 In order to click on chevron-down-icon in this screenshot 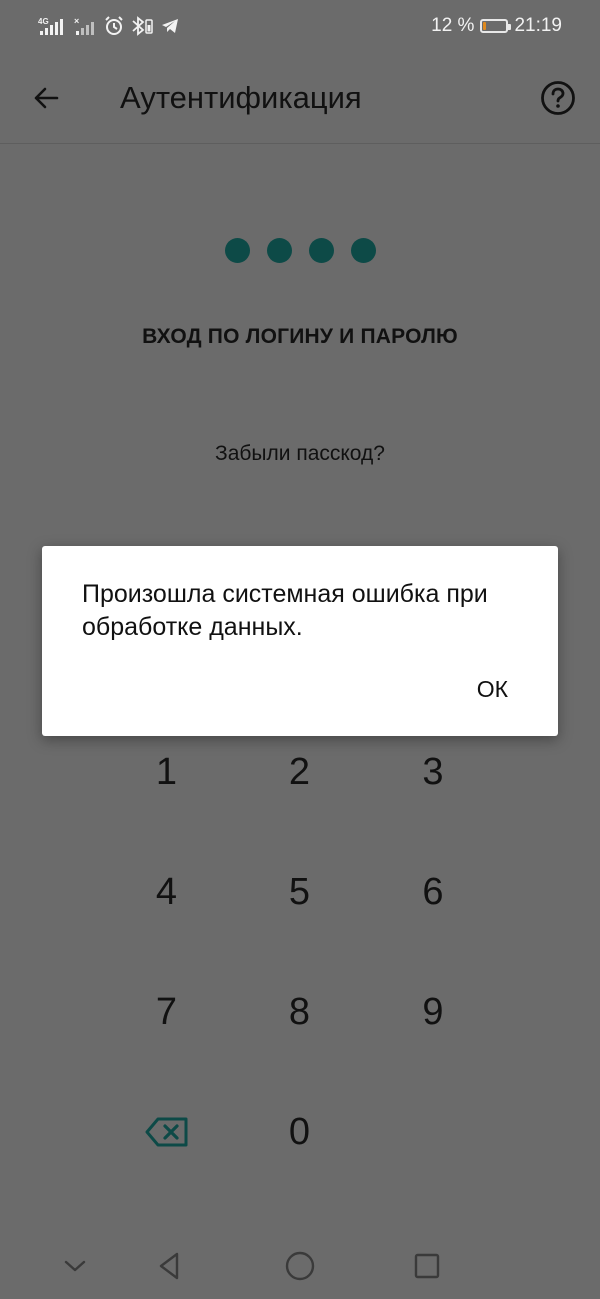, I will do `click(75, 1266)`.